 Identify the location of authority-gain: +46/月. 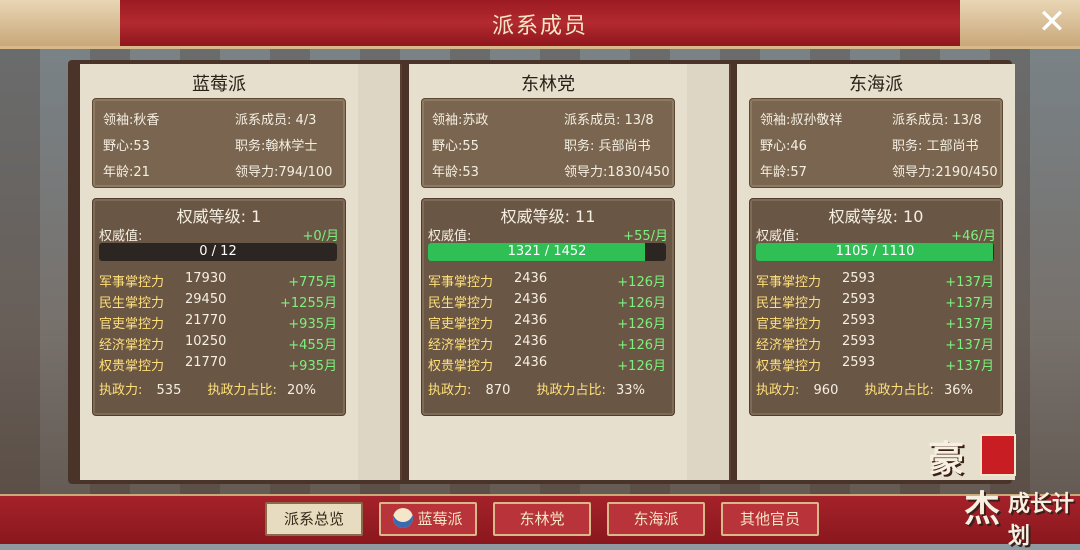
(973, 236).